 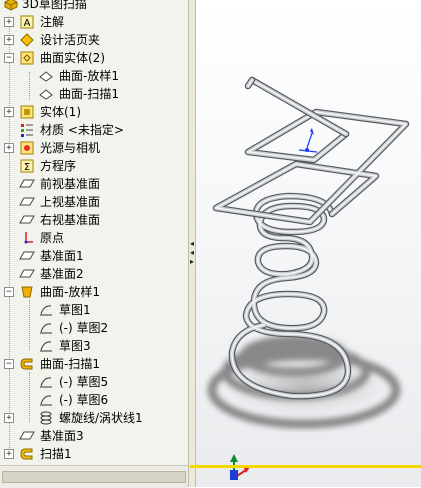 I want to click on tree-item: + 实体(1), so click(x=94, y=112).